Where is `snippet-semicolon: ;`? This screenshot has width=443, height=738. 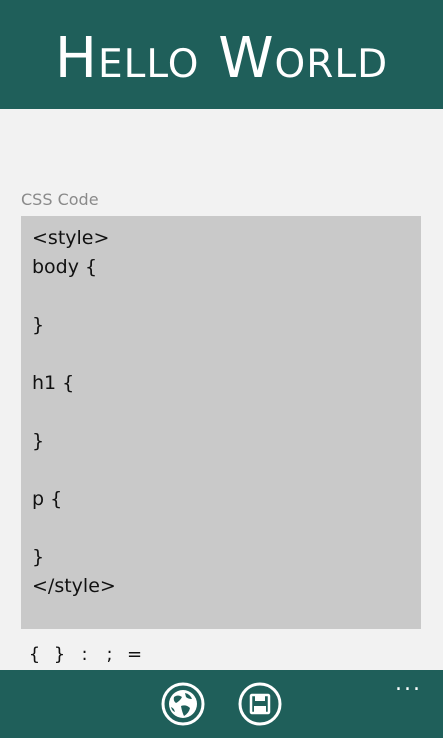 snippet-semicolon: ; is located at coordinates (109, 655).